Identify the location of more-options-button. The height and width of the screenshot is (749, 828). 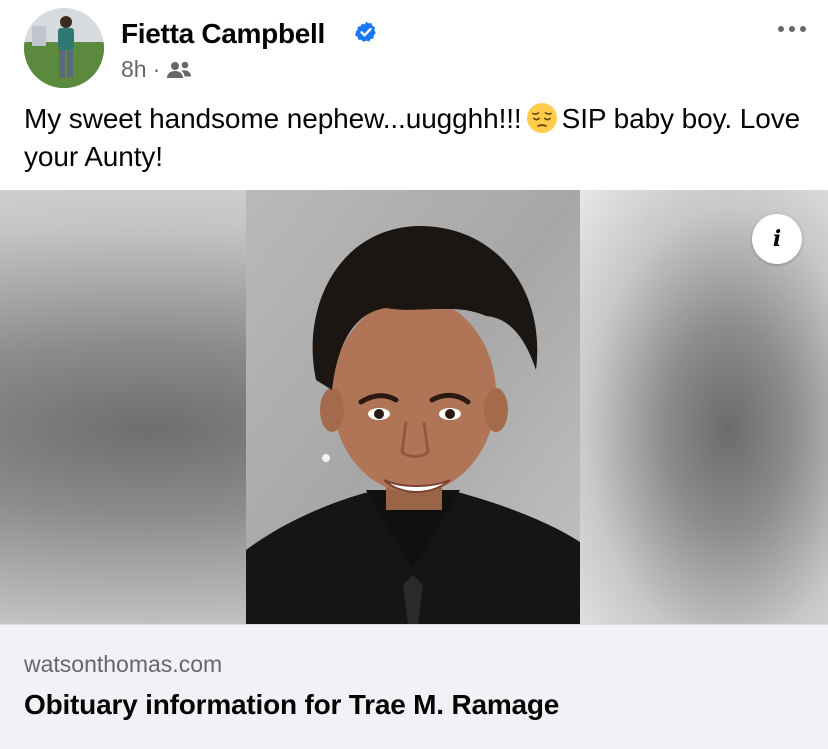
(792, 29).